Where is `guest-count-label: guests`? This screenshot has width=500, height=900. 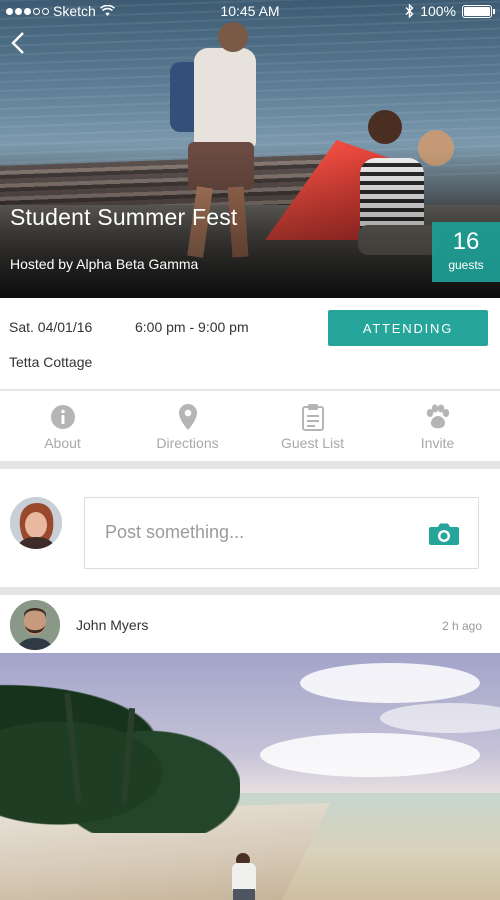
guest-count-label: guests is located at coordinates (466, 265).